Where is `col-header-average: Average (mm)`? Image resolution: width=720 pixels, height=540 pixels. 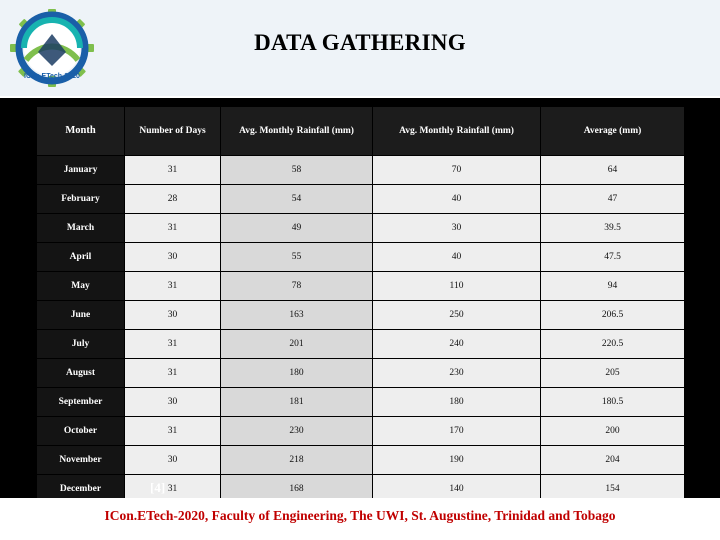
col-header-average: Average (mm) is located at coordinates (612, 131).